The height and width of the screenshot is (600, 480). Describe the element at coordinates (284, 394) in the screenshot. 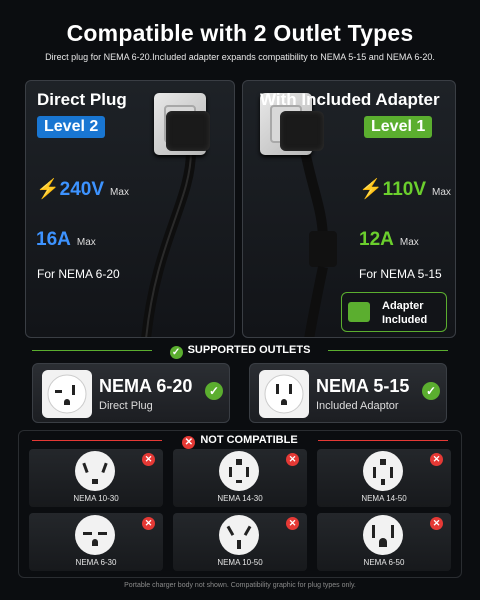

I see `outlet-nema-5-15-icon` at that location.